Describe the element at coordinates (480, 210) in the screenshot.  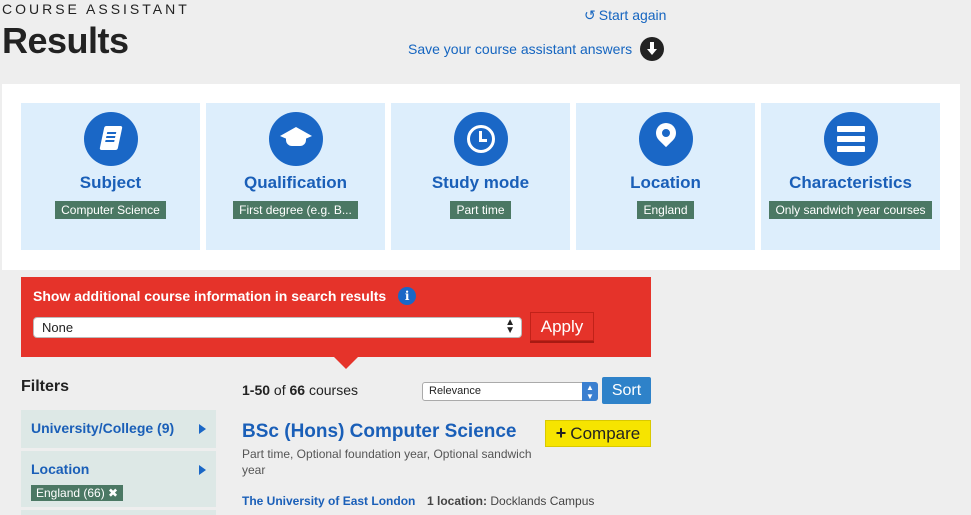
I see `criteria-value-chip: Part time` at that location.